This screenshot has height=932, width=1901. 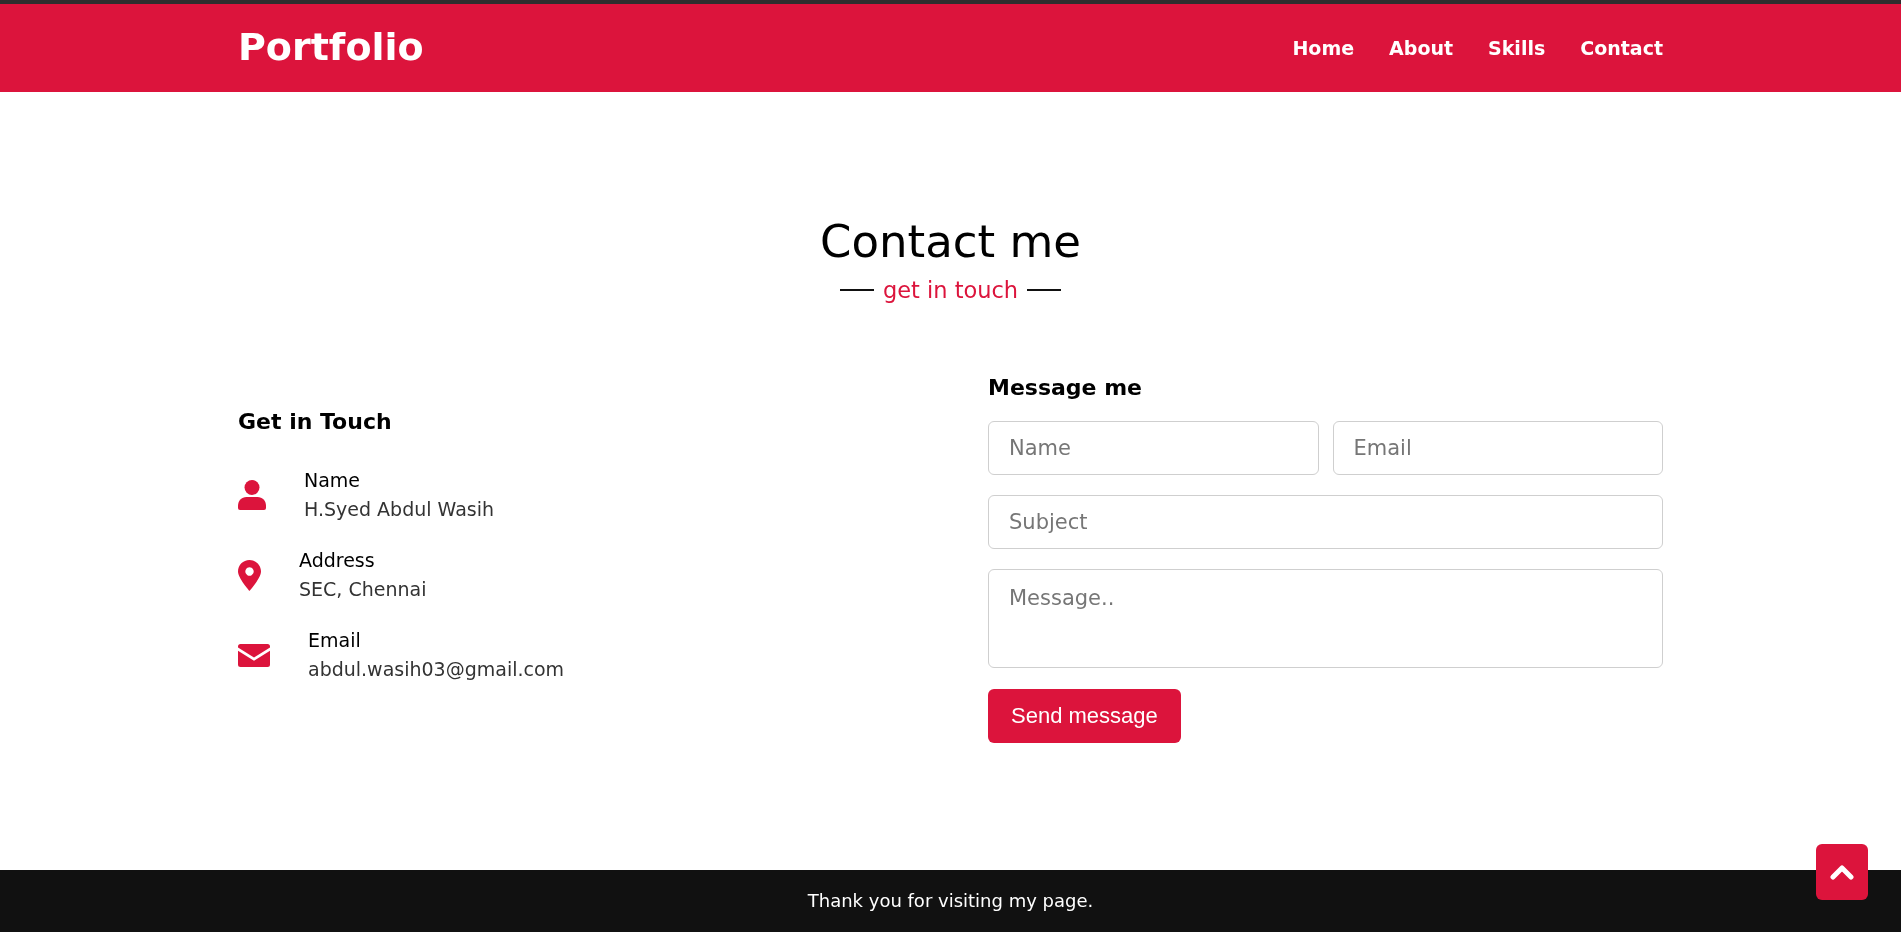 I want to click on text-input: Email, so click(x=1497, y=448).